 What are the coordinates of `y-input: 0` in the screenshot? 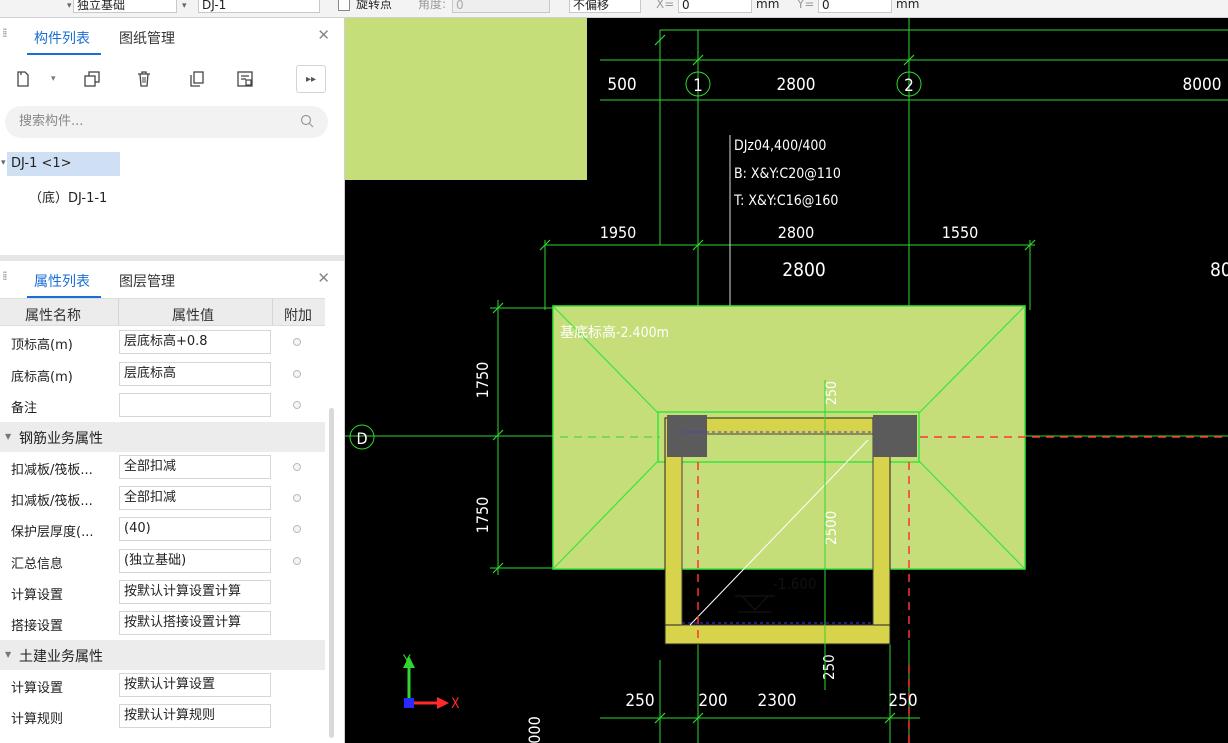 It's located at (855, 6).